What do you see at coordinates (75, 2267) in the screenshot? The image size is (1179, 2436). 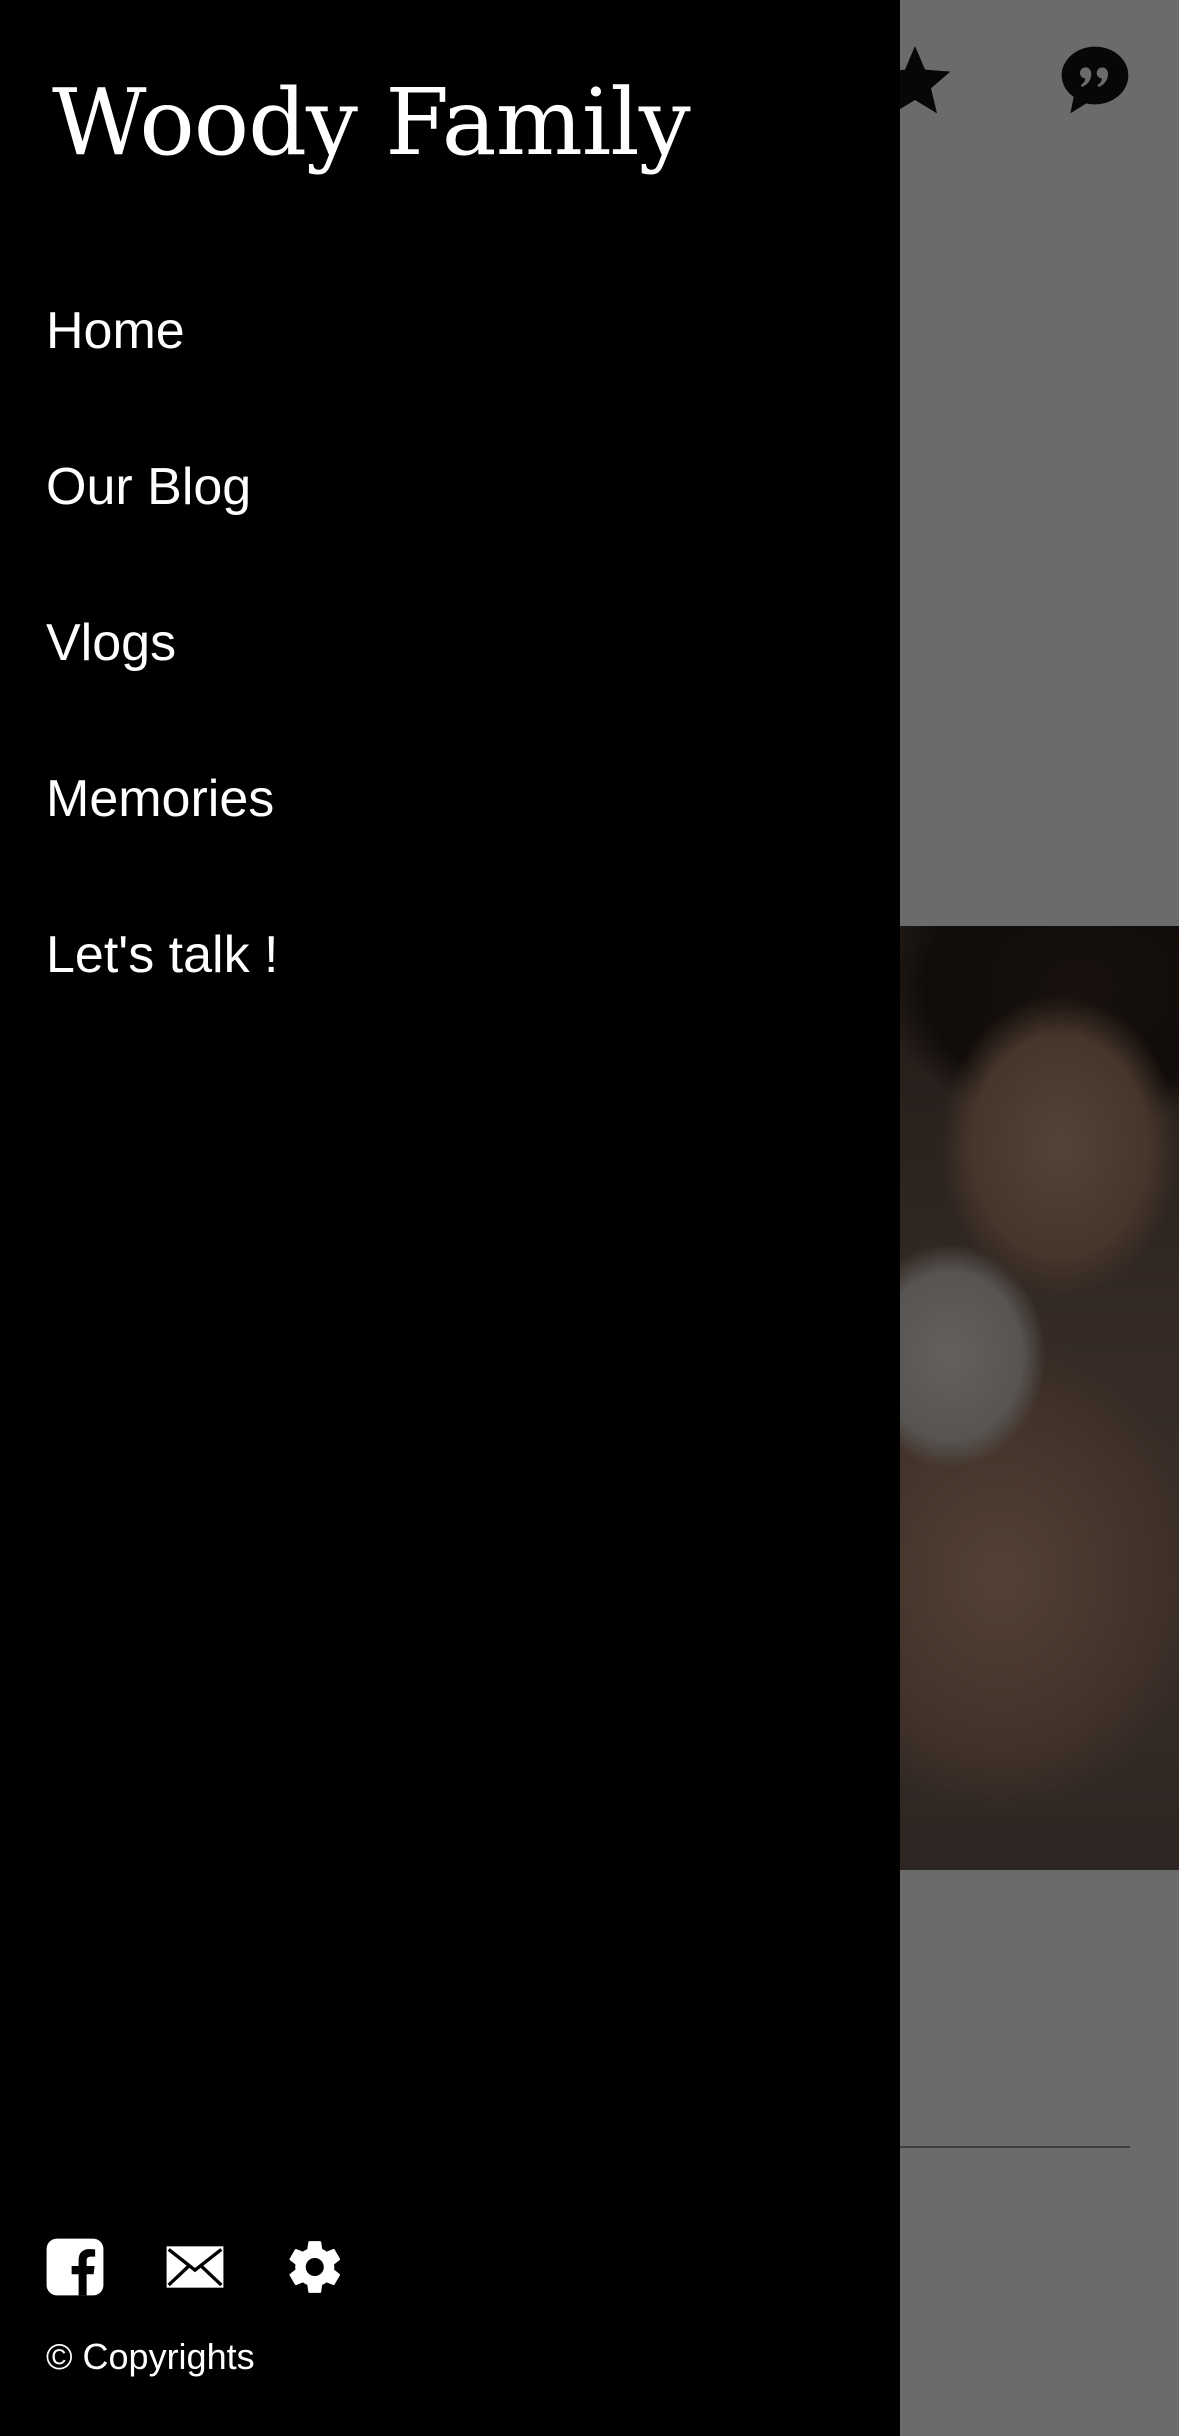 I see `facebook-icon` at bounding box center [75, 2267].